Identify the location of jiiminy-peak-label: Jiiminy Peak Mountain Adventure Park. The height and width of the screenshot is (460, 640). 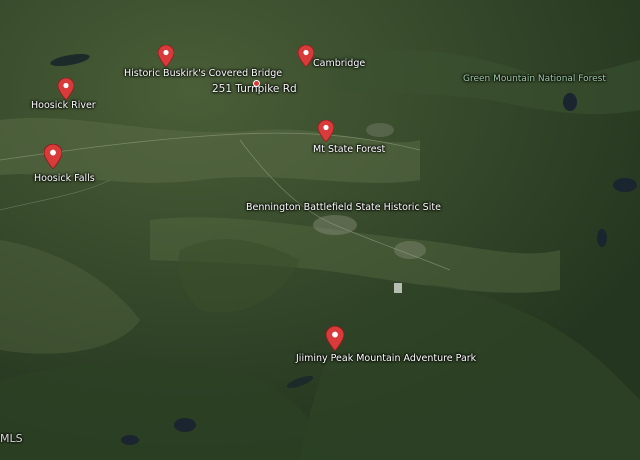
(386, 358).